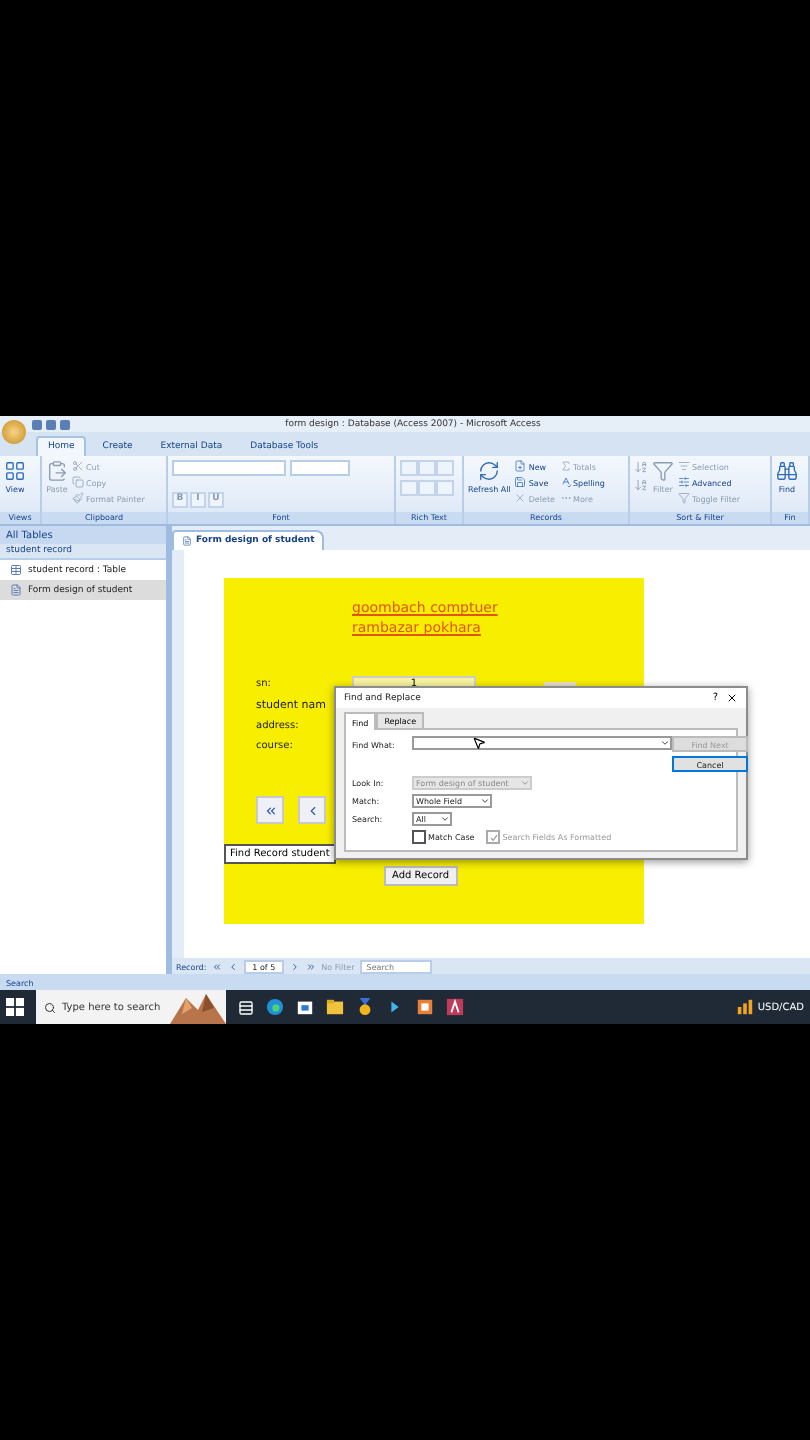 The height and width of the screenshot is (1440, 810). I want to click on find-what-field, so click(542, 743).